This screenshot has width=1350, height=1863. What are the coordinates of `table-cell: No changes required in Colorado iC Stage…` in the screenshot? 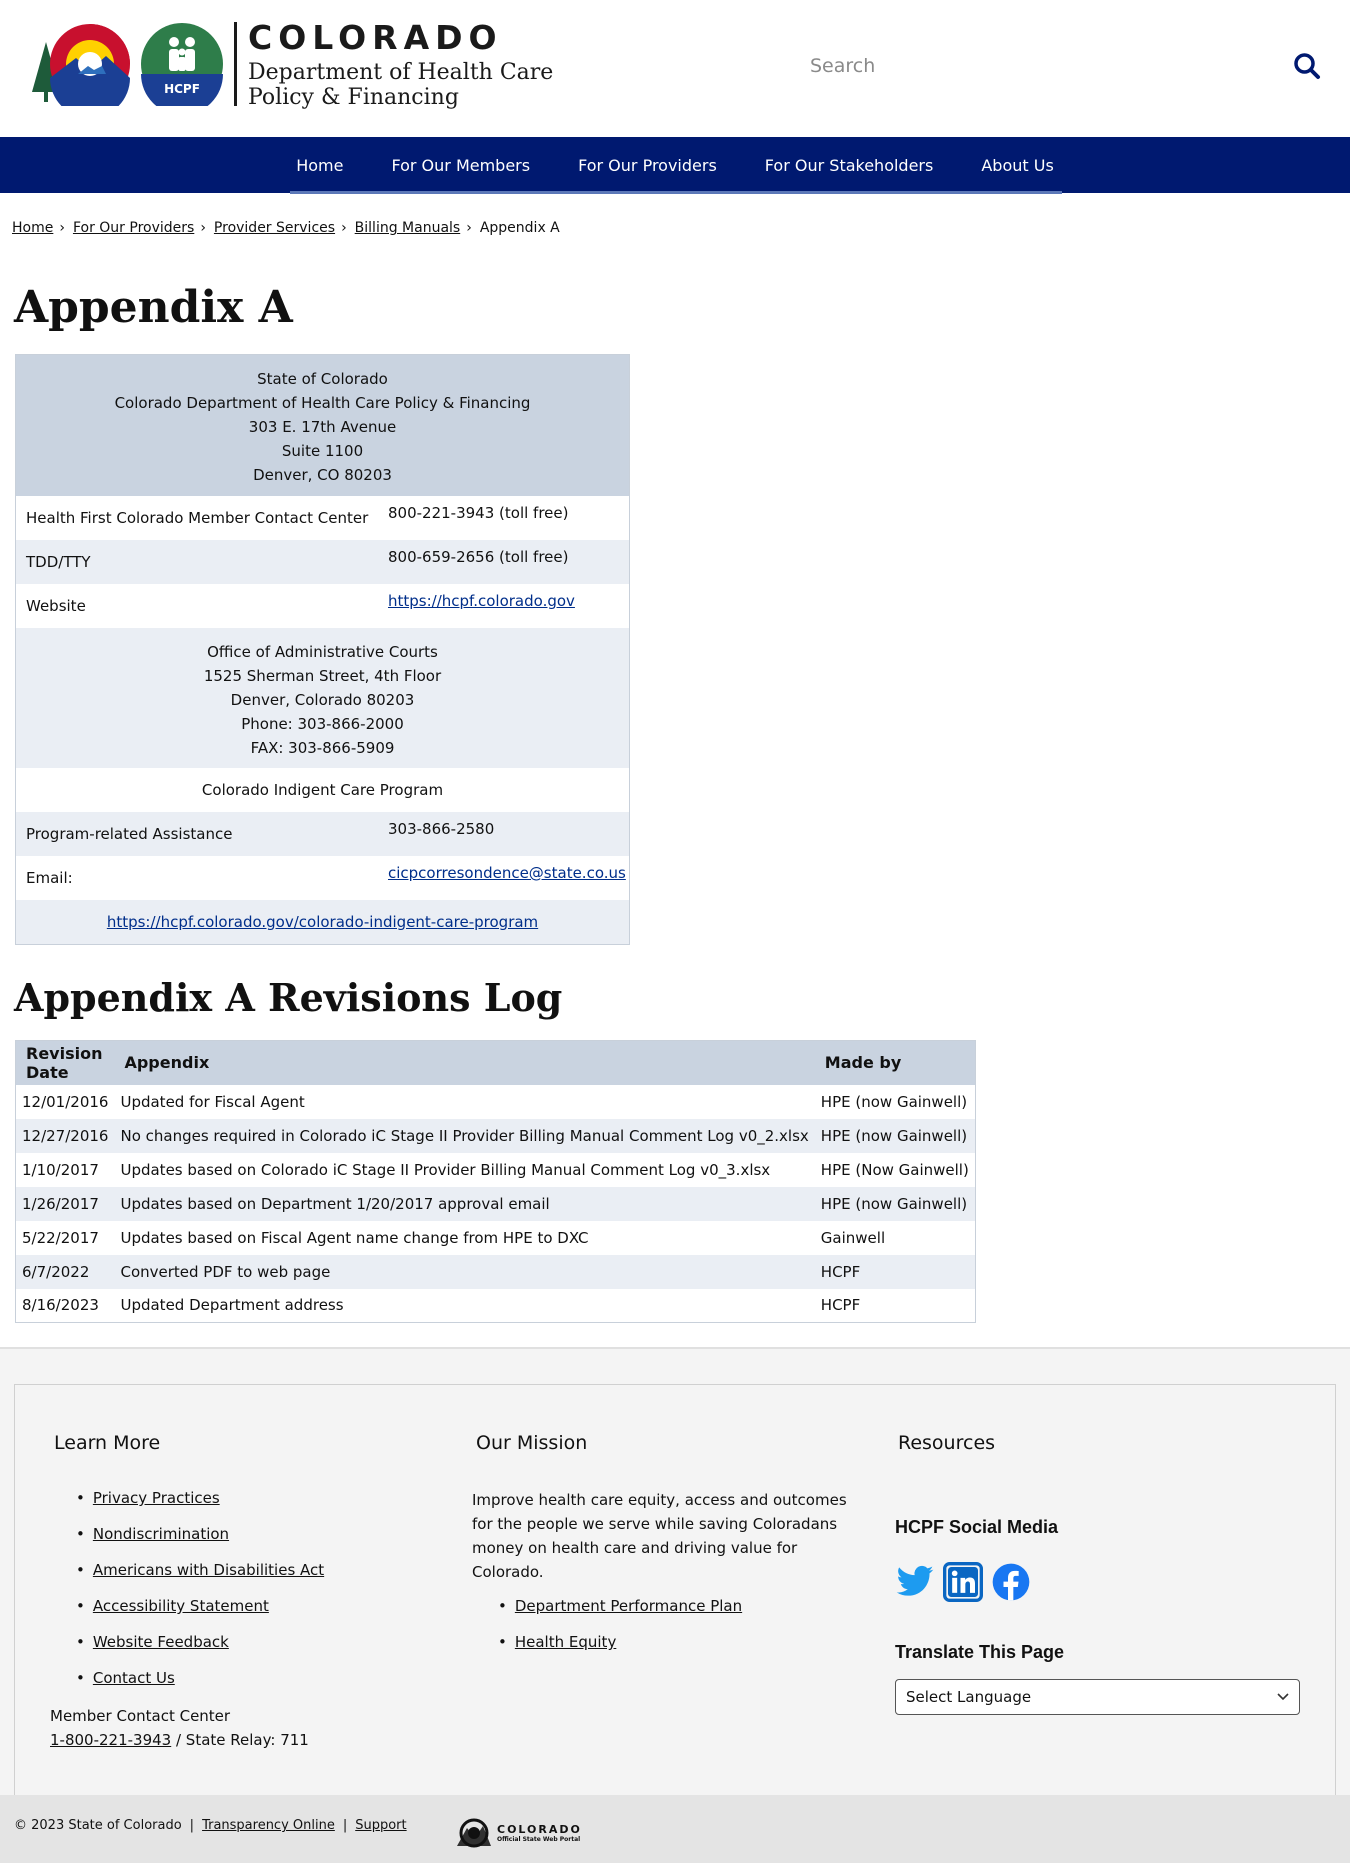 It's located at (464, 1135).